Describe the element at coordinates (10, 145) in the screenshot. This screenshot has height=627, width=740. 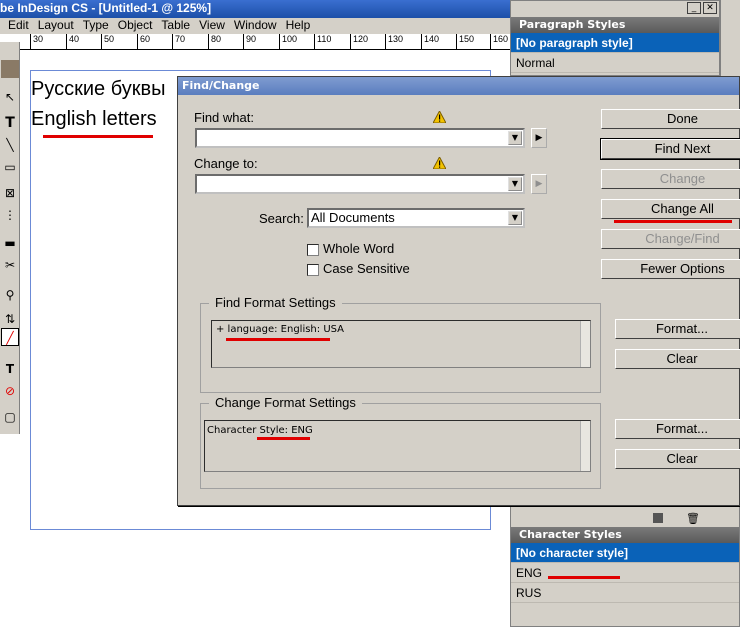
I see `line-tool-icon: ╲` at that location.